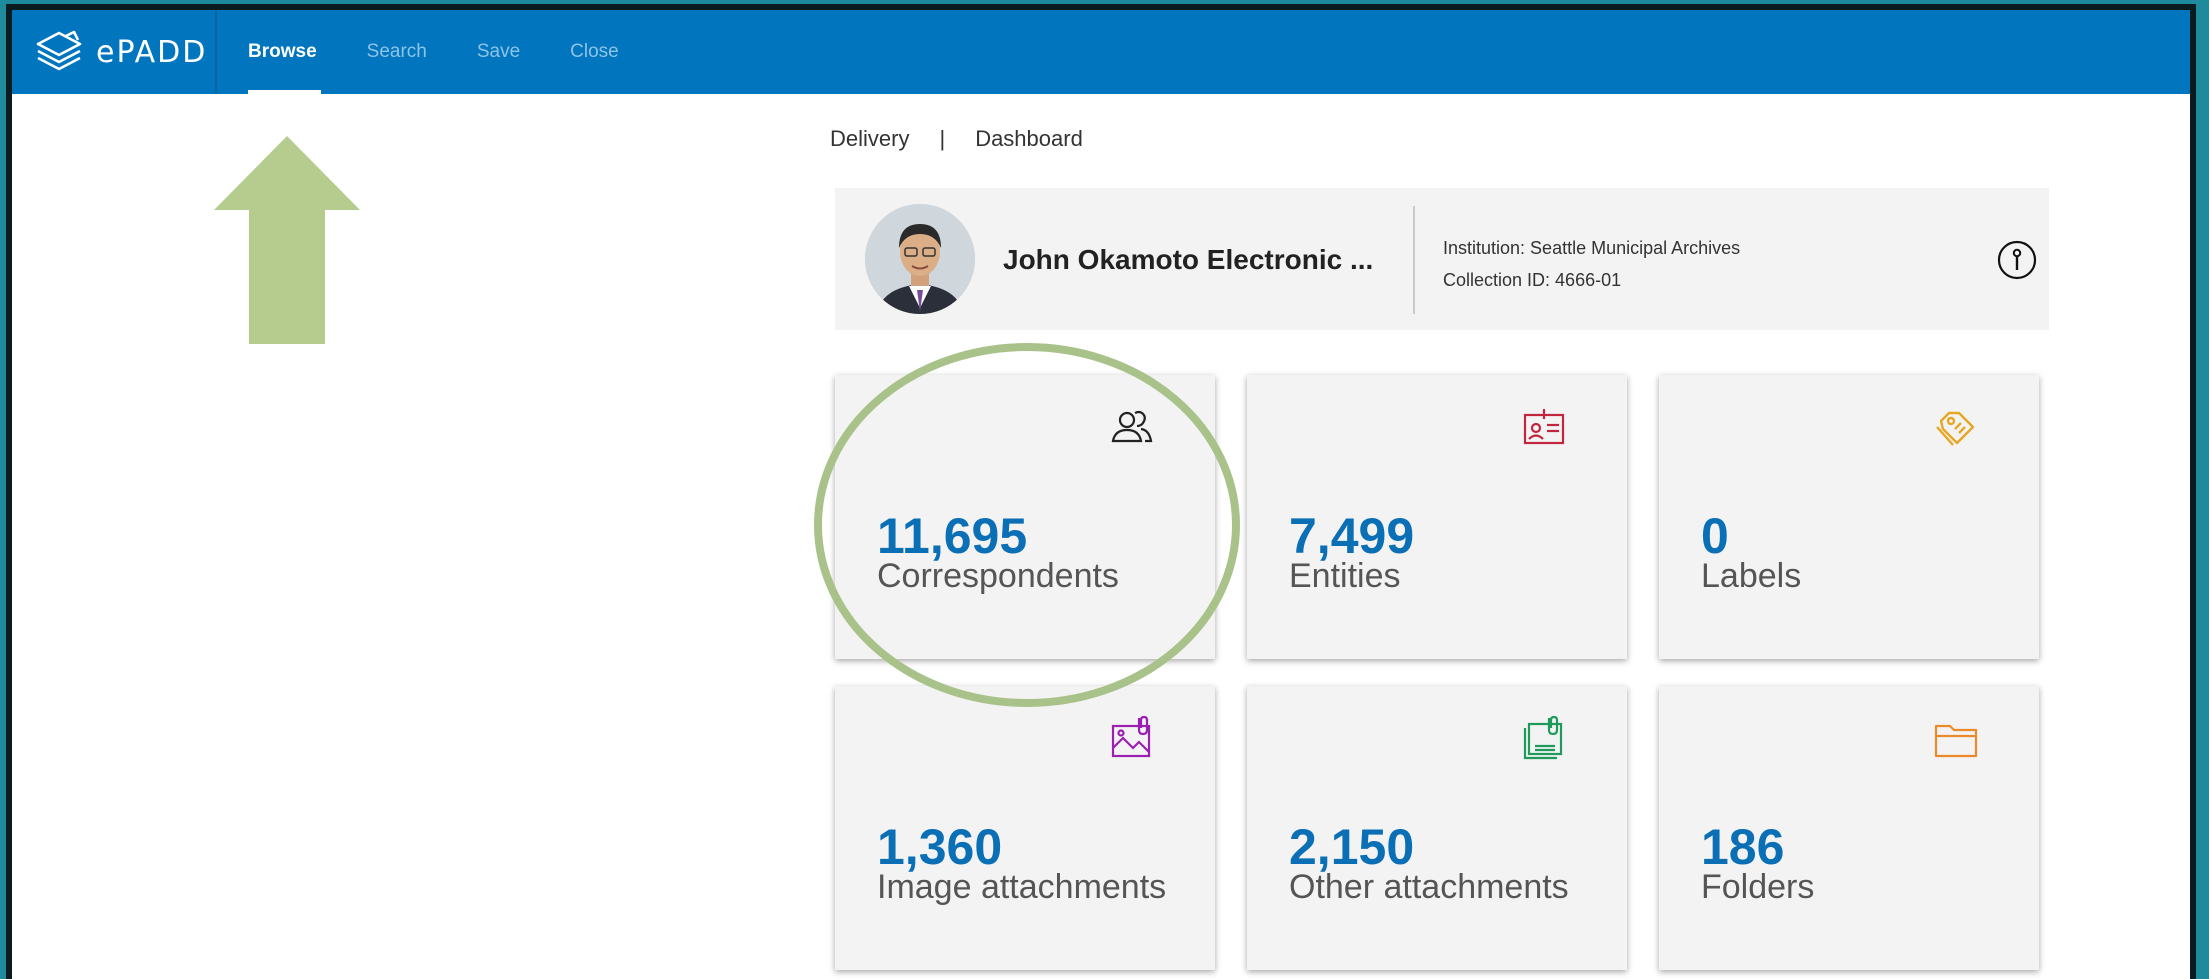 This screenshot has height=979, width=2209. Describe the element at coordinates (1101, 52) in the screenshot. I see `top-navigation-bar: ePADD Browse Search Save Close` at that location.